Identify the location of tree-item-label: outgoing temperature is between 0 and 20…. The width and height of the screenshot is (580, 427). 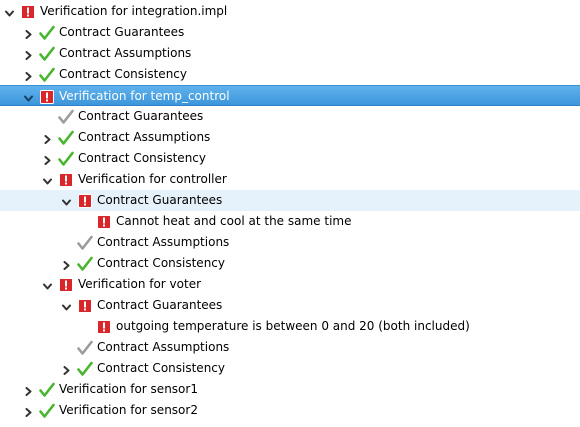
(293, 326).